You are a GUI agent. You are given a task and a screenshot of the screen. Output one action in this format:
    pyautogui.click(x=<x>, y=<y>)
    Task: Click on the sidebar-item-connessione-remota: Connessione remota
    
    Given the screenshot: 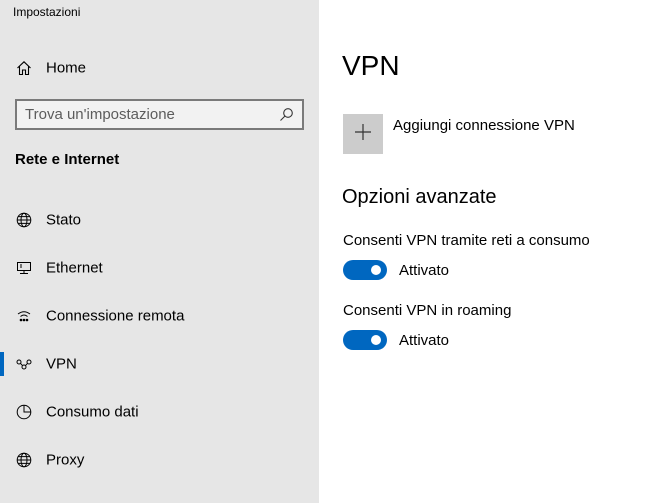 What is the action you would take?
    pyautogui.click(x=159, y=316)
    